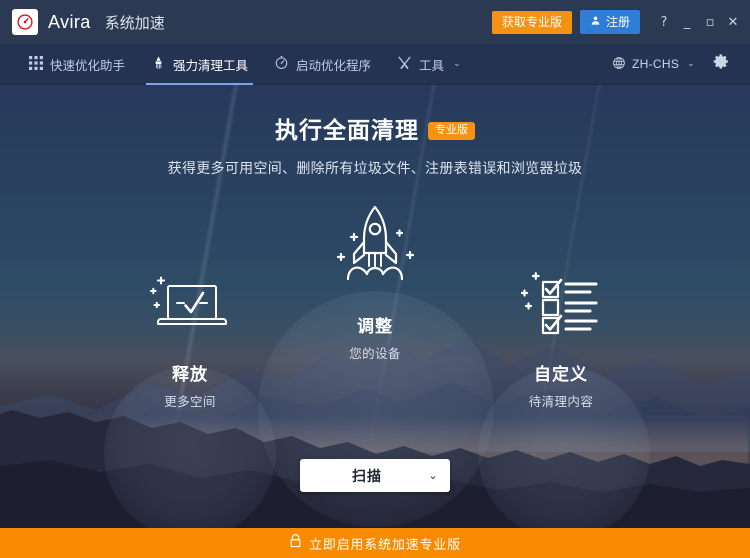  Describe the element at coordinates (190, 402) in the screenshot. I see `feature-desc-free-space: 更多空间` at that location.